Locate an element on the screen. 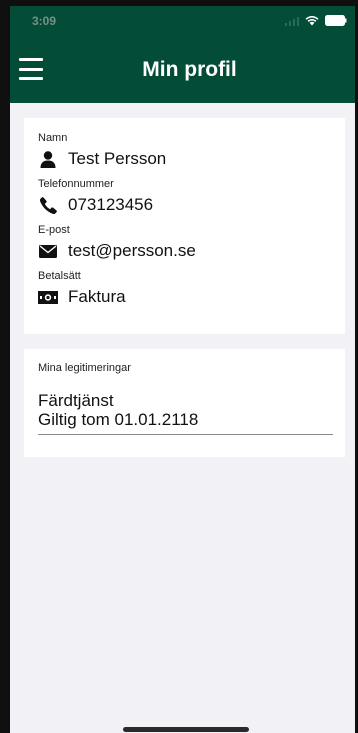 This screenshot has height=733, width=358. phone-value: 073123456 is located at coordinates (111, 204).